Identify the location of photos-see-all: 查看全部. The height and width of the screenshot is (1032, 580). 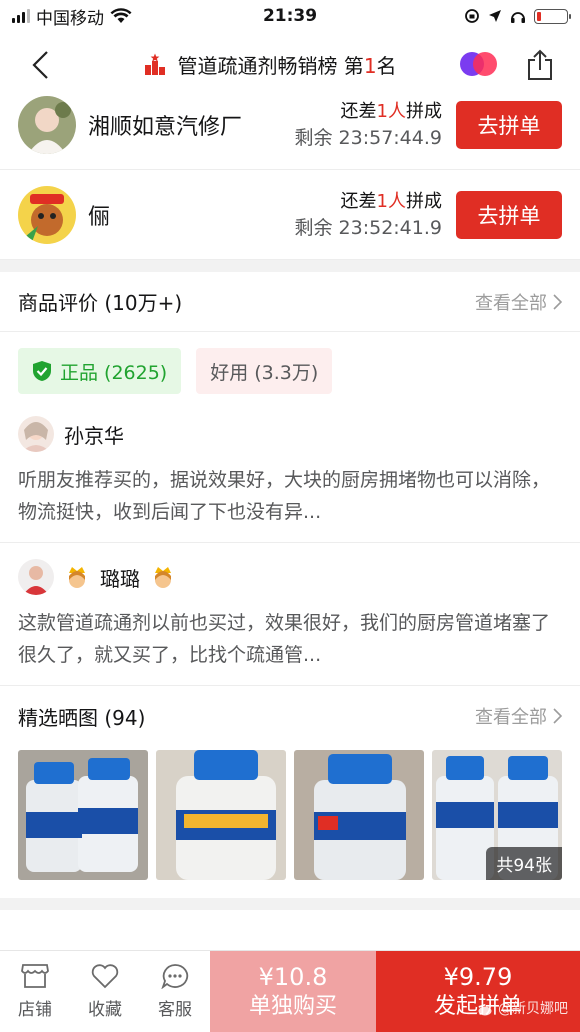
(518, 716).